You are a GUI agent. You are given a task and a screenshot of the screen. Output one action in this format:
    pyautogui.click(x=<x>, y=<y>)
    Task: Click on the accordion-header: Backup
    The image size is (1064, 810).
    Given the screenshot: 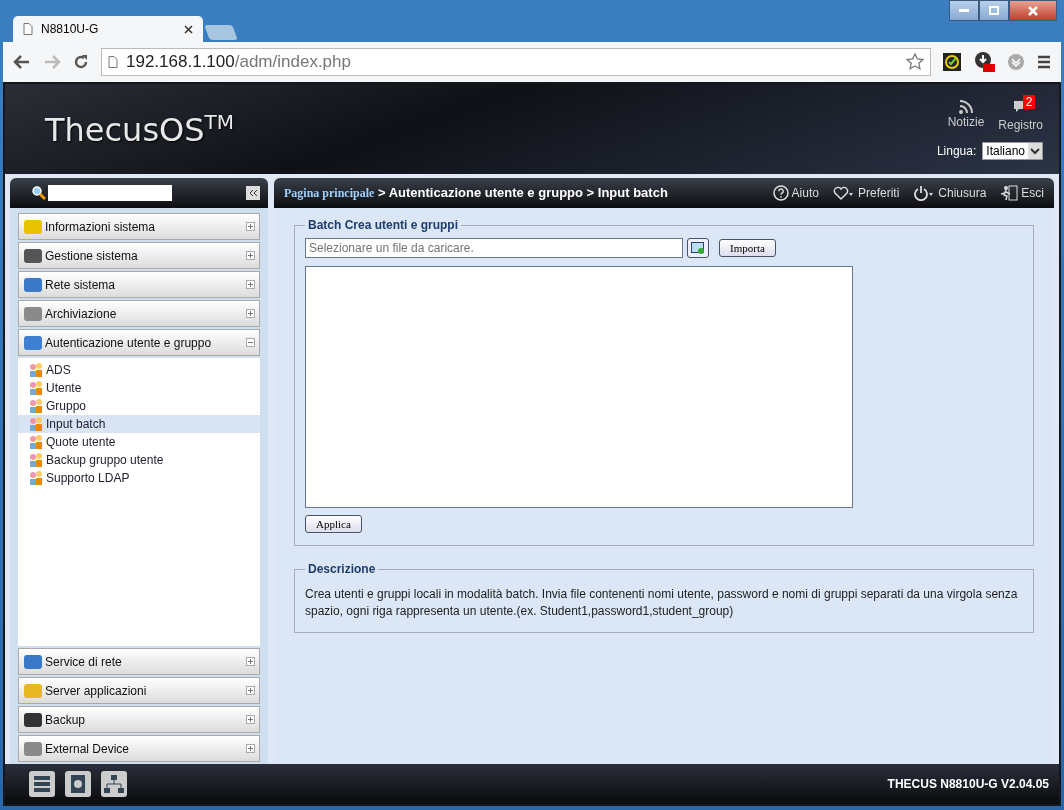 What is the action you would take?
    pyautogui.click(x=139, y=719)
    